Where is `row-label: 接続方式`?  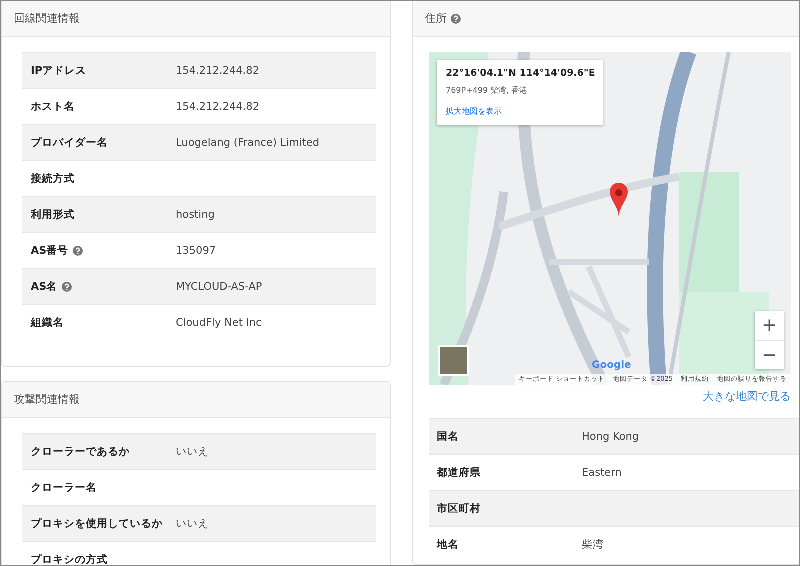 row-label: 接続方式 is located at coordinates (53, 179).